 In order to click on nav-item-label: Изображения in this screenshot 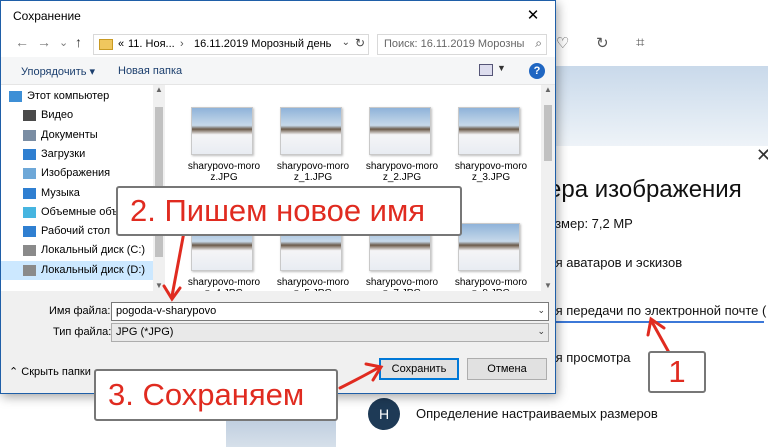, I will do `click(76, 173)`.